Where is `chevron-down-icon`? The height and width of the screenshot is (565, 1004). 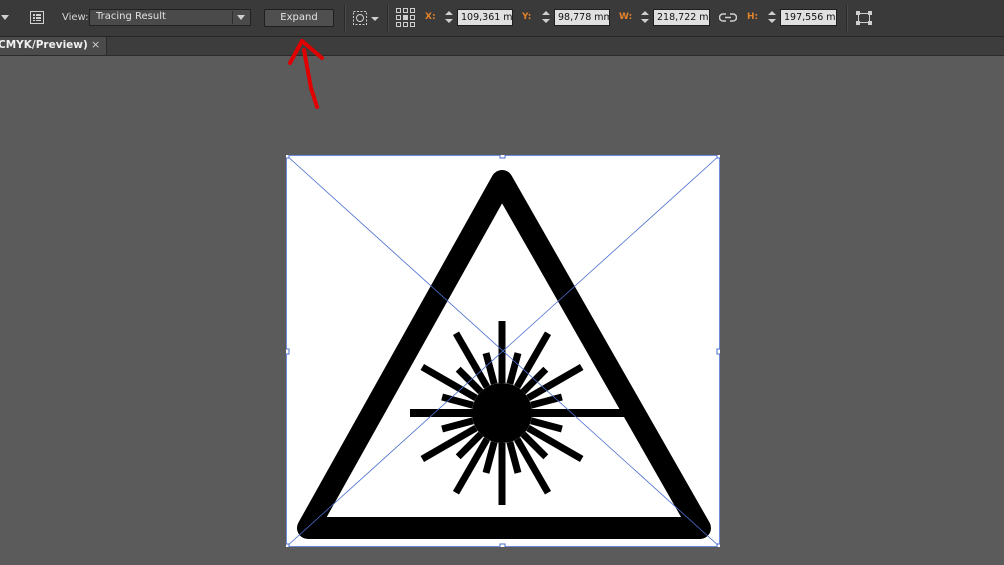 chevron-down-icon is located at coordinates (241, 17).